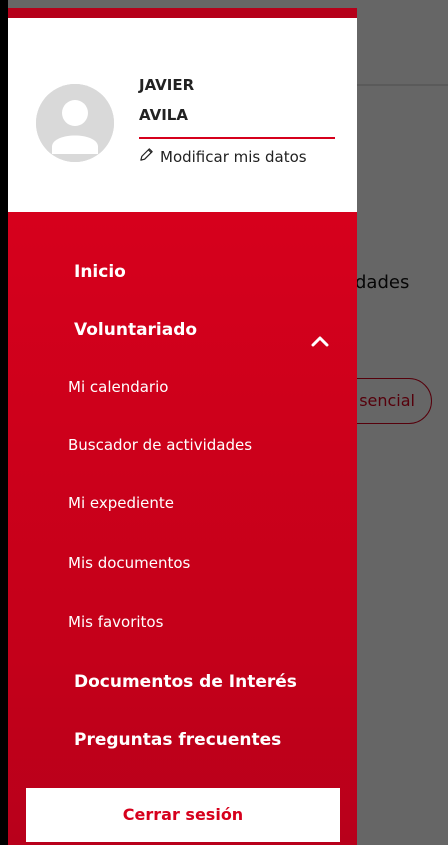  I want to click on pencil-icon, so click(146, 156).